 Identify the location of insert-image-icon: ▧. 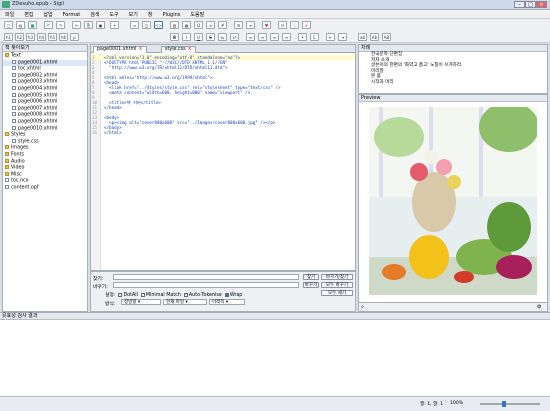
(174, 25).